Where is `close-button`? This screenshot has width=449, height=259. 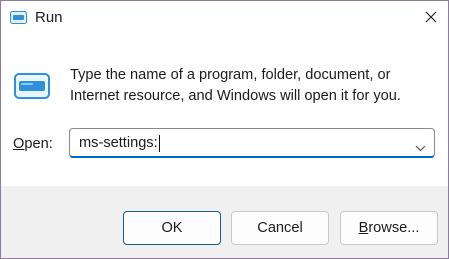 close-button is located at coordinates (430, 18).